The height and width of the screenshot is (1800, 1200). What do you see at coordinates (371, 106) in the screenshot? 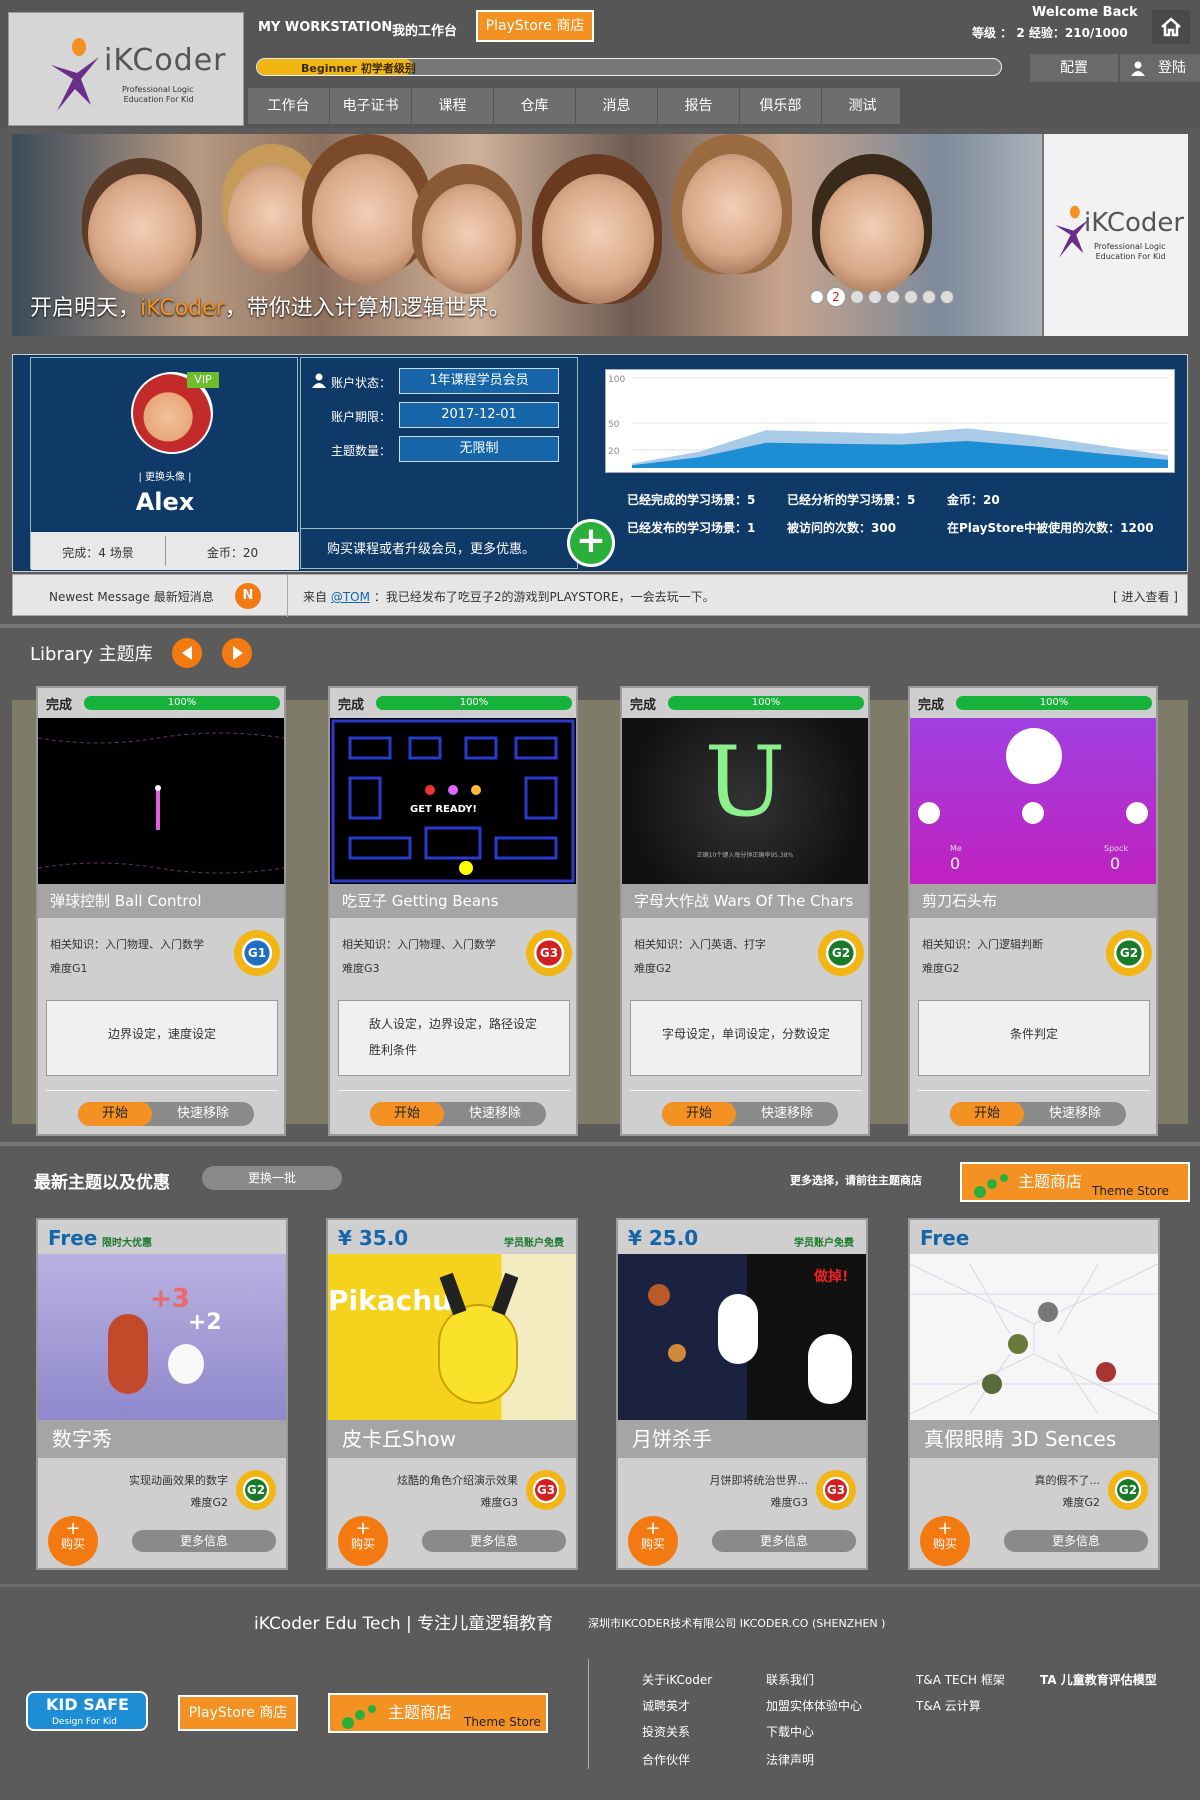
I see `tab-certificate: 电子证书` at bounding box center [371, 106].